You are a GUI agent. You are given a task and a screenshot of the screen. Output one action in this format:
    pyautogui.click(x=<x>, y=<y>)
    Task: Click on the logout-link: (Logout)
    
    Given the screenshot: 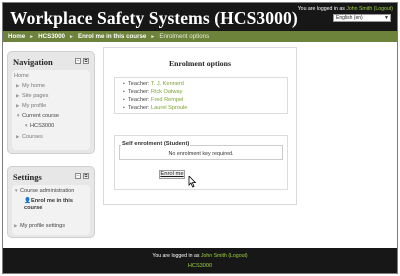 What is the action you would take?
    pyautogui.click(x=383, y=9)
    